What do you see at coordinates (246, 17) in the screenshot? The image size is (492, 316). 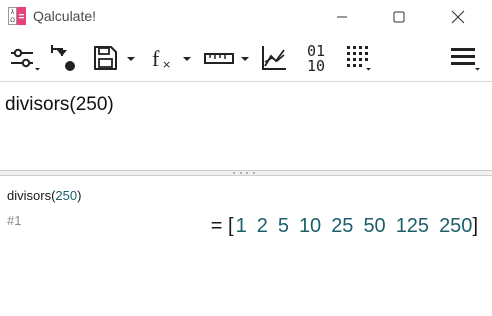 I see `title-bar: λ Ω Qalculate!` at bounding box center [246, 17].